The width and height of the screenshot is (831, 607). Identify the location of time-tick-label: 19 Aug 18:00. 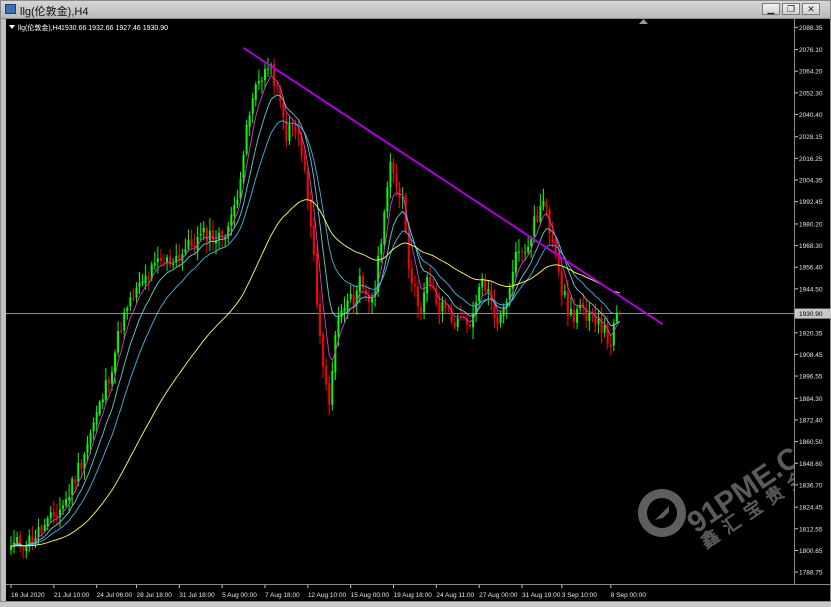
(413, 595).